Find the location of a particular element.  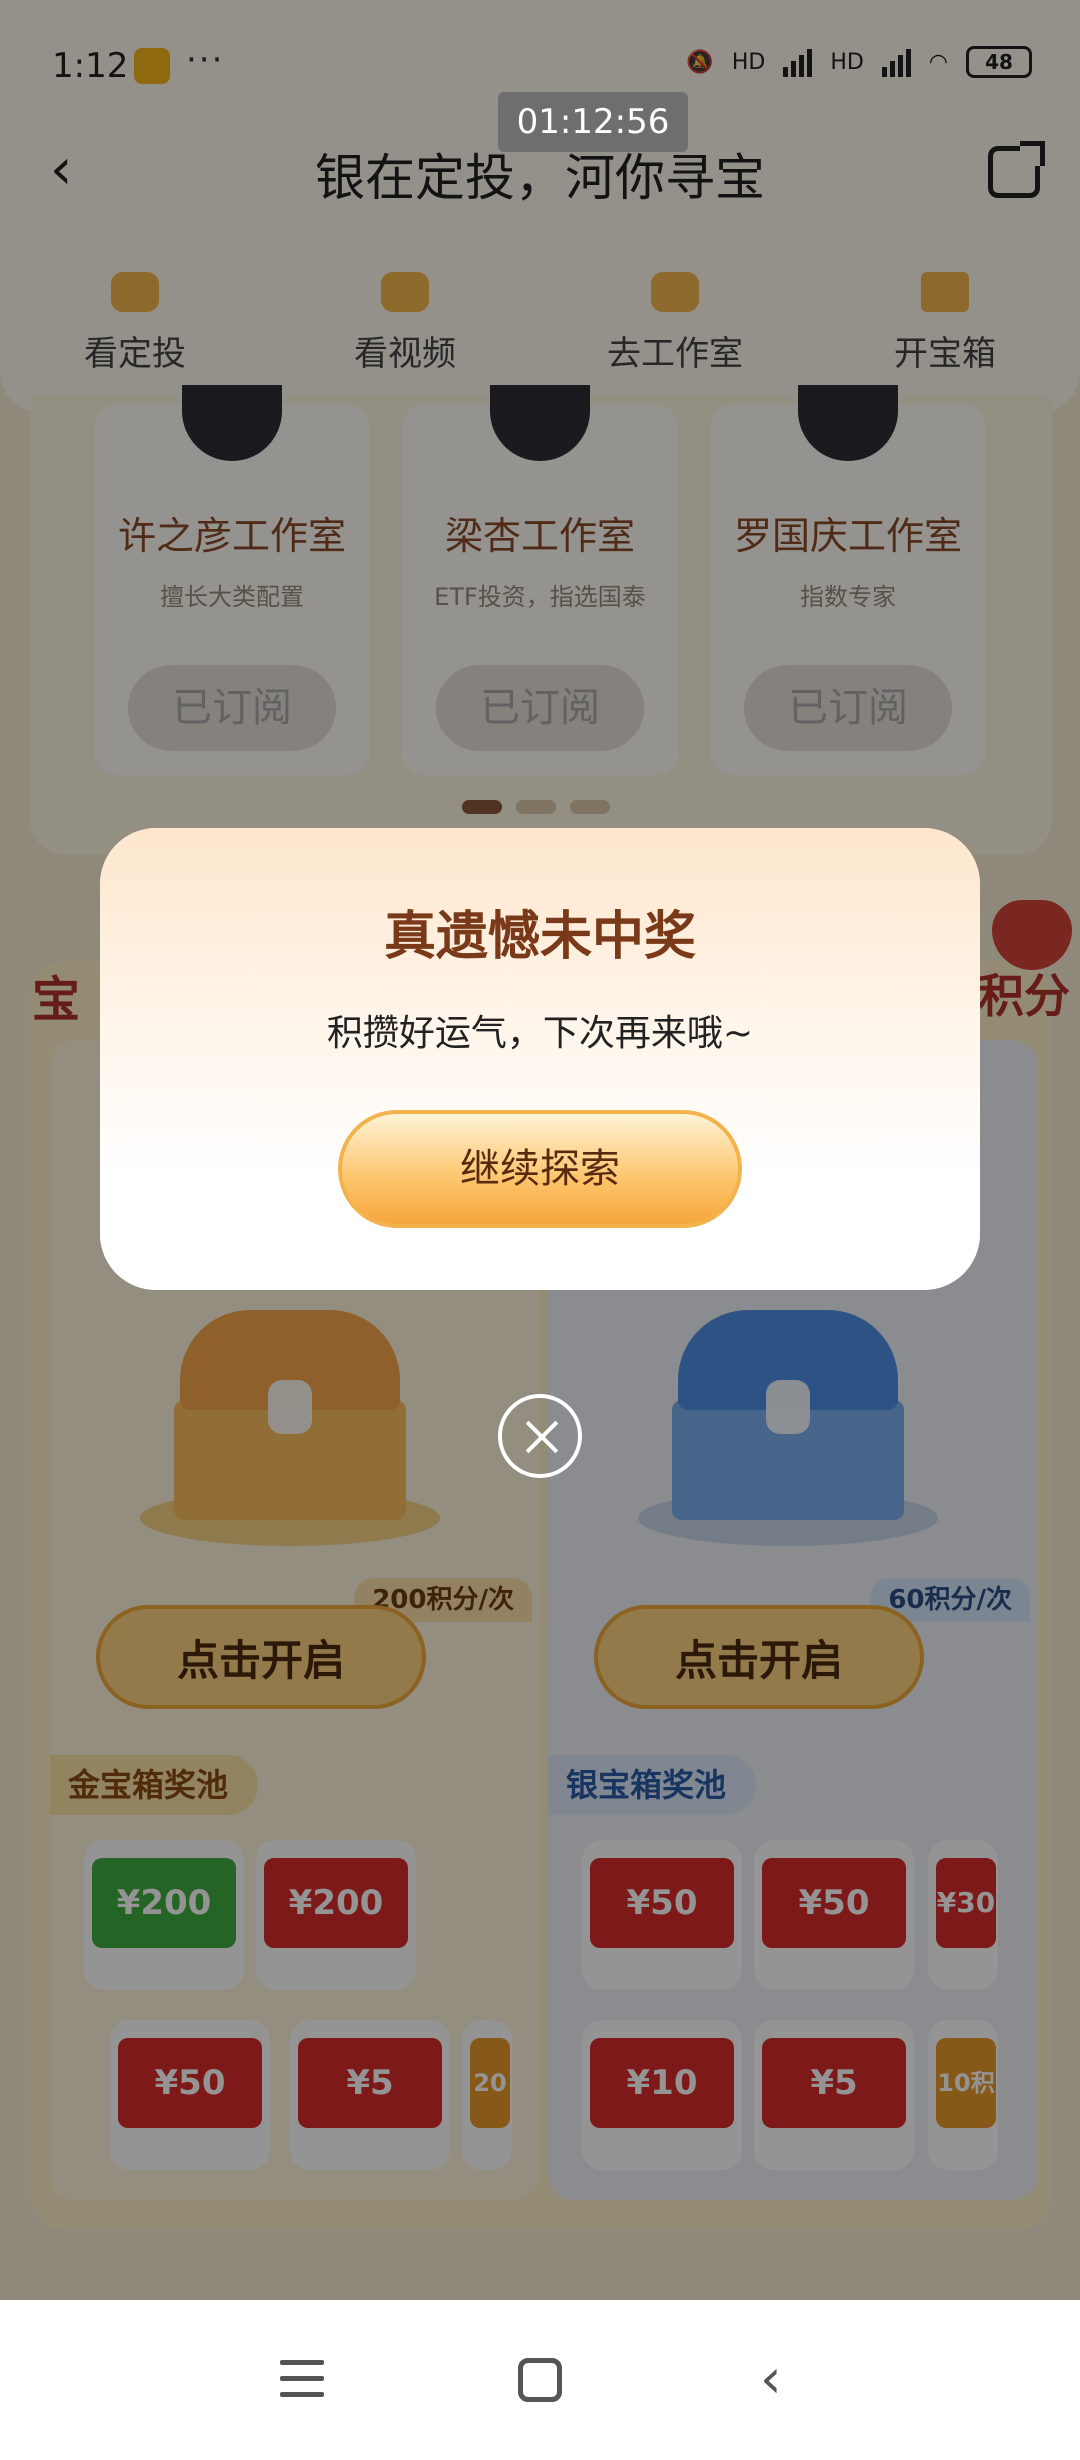

home-icon is located at coordinates (540, 2380).